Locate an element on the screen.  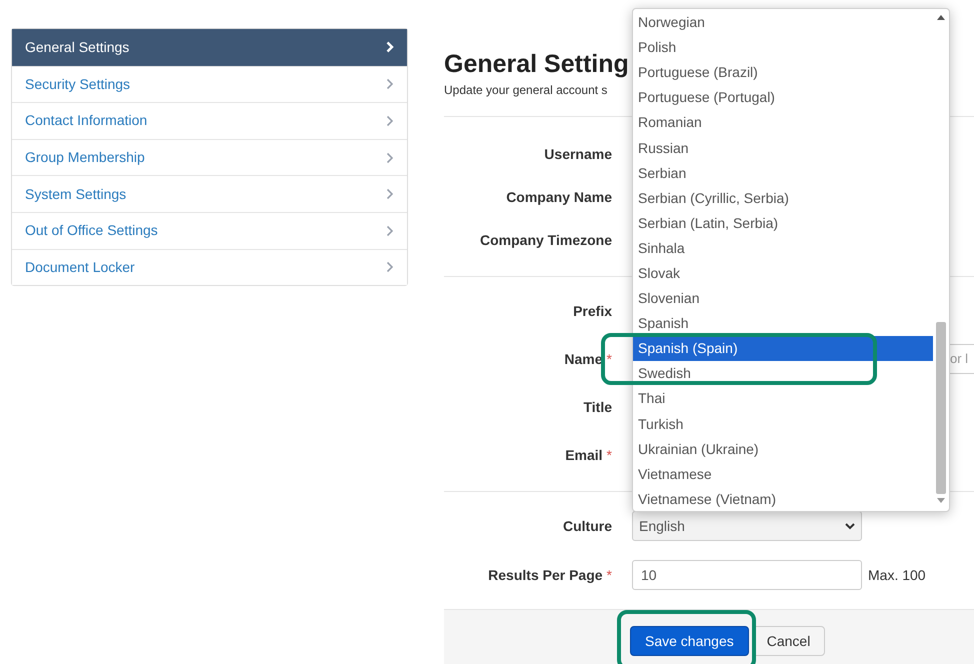
dropdown-option: Norwegian is located at coordinates (783, 23).